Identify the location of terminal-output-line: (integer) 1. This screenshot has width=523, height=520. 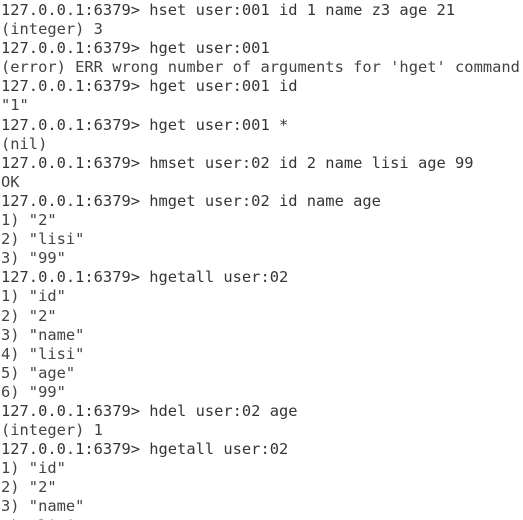
(52, 430).